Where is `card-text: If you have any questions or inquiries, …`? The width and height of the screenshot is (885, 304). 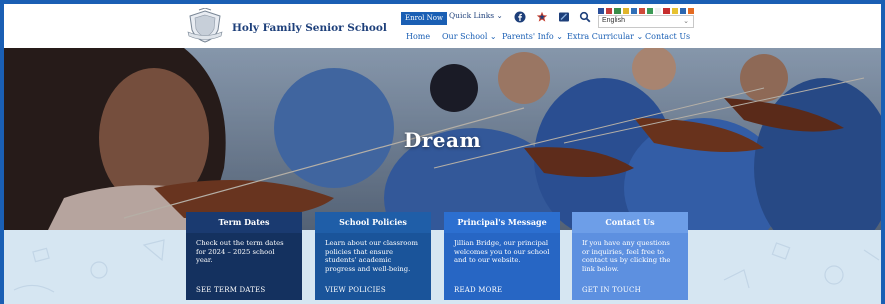
card-text: If you have any questions or inquiries, … is located at coordinates (626, 256).